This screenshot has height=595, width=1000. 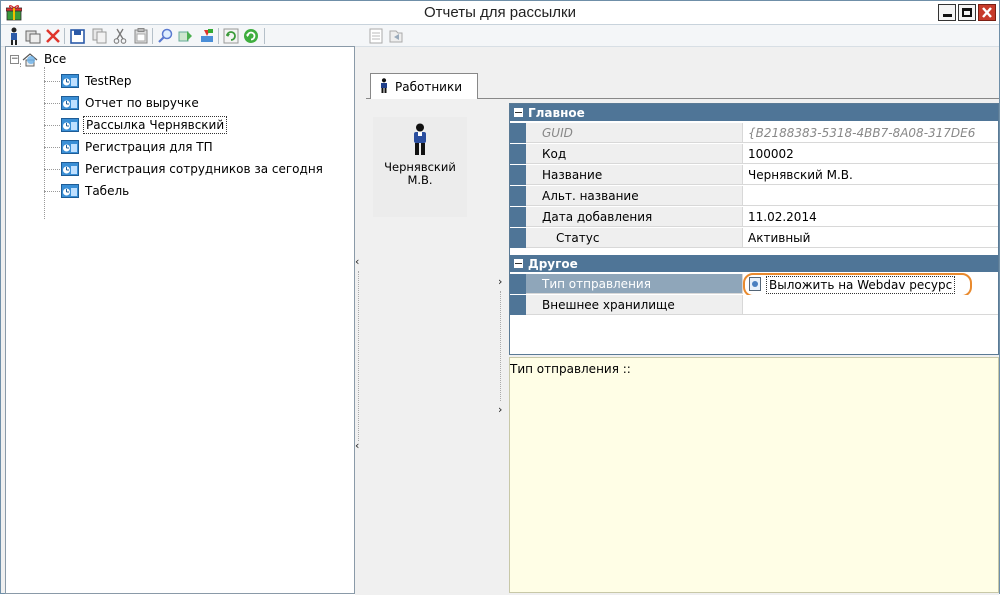 I want to click on tree-item-selected: Рассылка Чернявский, so click(x=136, y=125).